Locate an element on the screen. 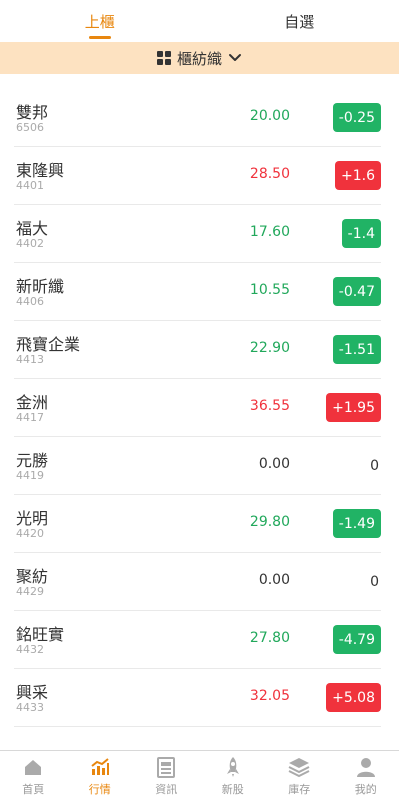  tab-otc-label: 上櫃 is located at coordinates (99, 21).